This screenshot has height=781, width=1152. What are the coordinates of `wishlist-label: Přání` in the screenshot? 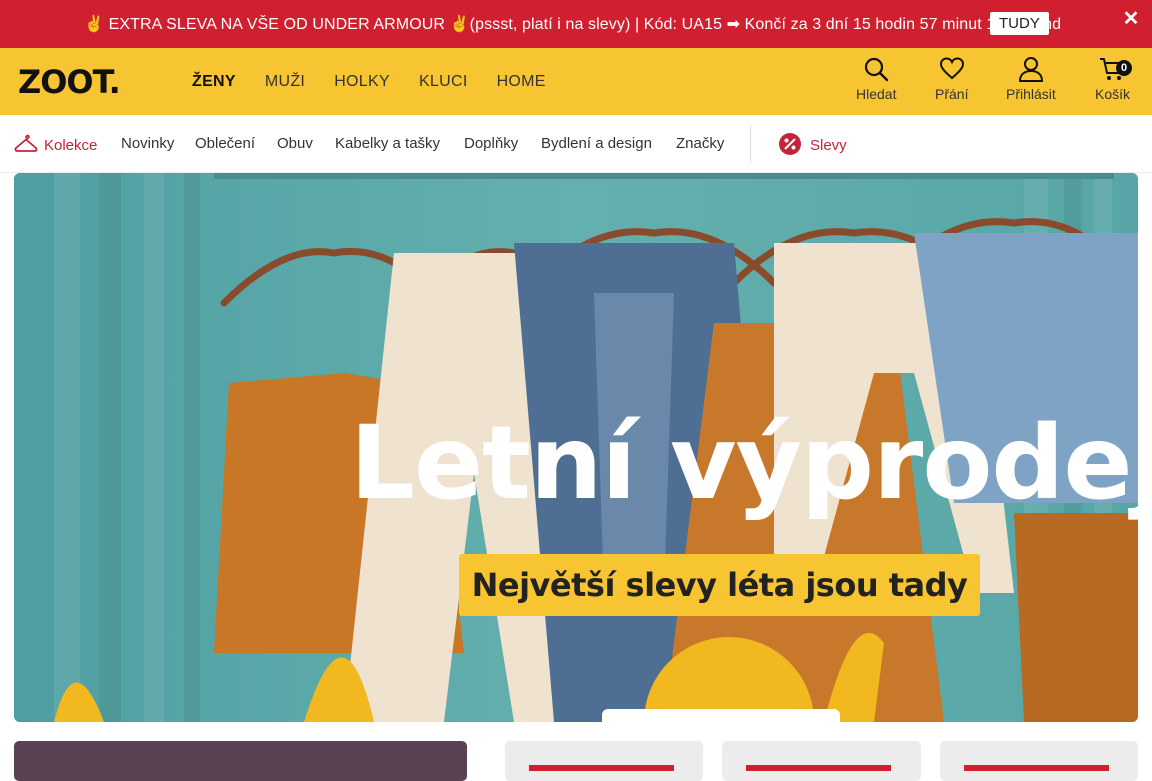 It's located at (952, 94).